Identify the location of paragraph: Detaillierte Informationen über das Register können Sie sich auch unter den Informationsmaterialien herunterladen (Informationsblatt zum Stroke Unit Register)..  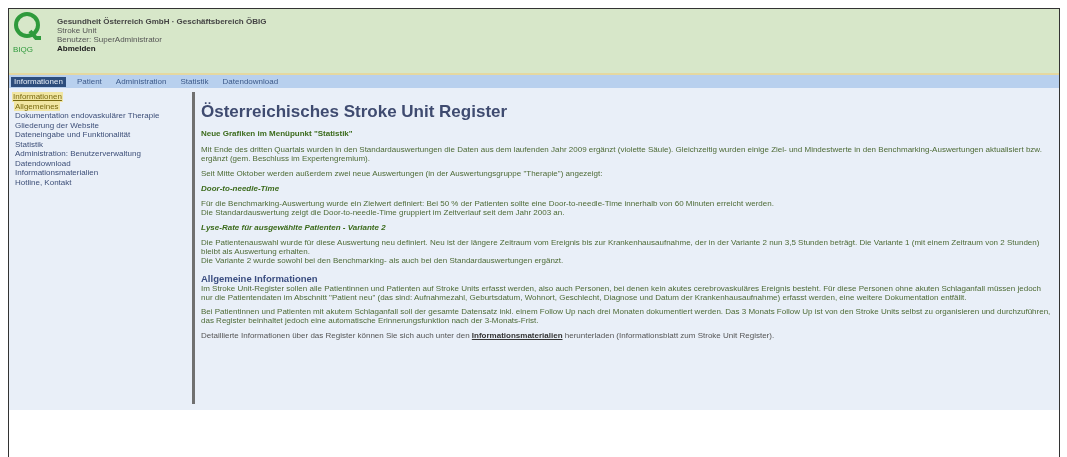
(488, 335).